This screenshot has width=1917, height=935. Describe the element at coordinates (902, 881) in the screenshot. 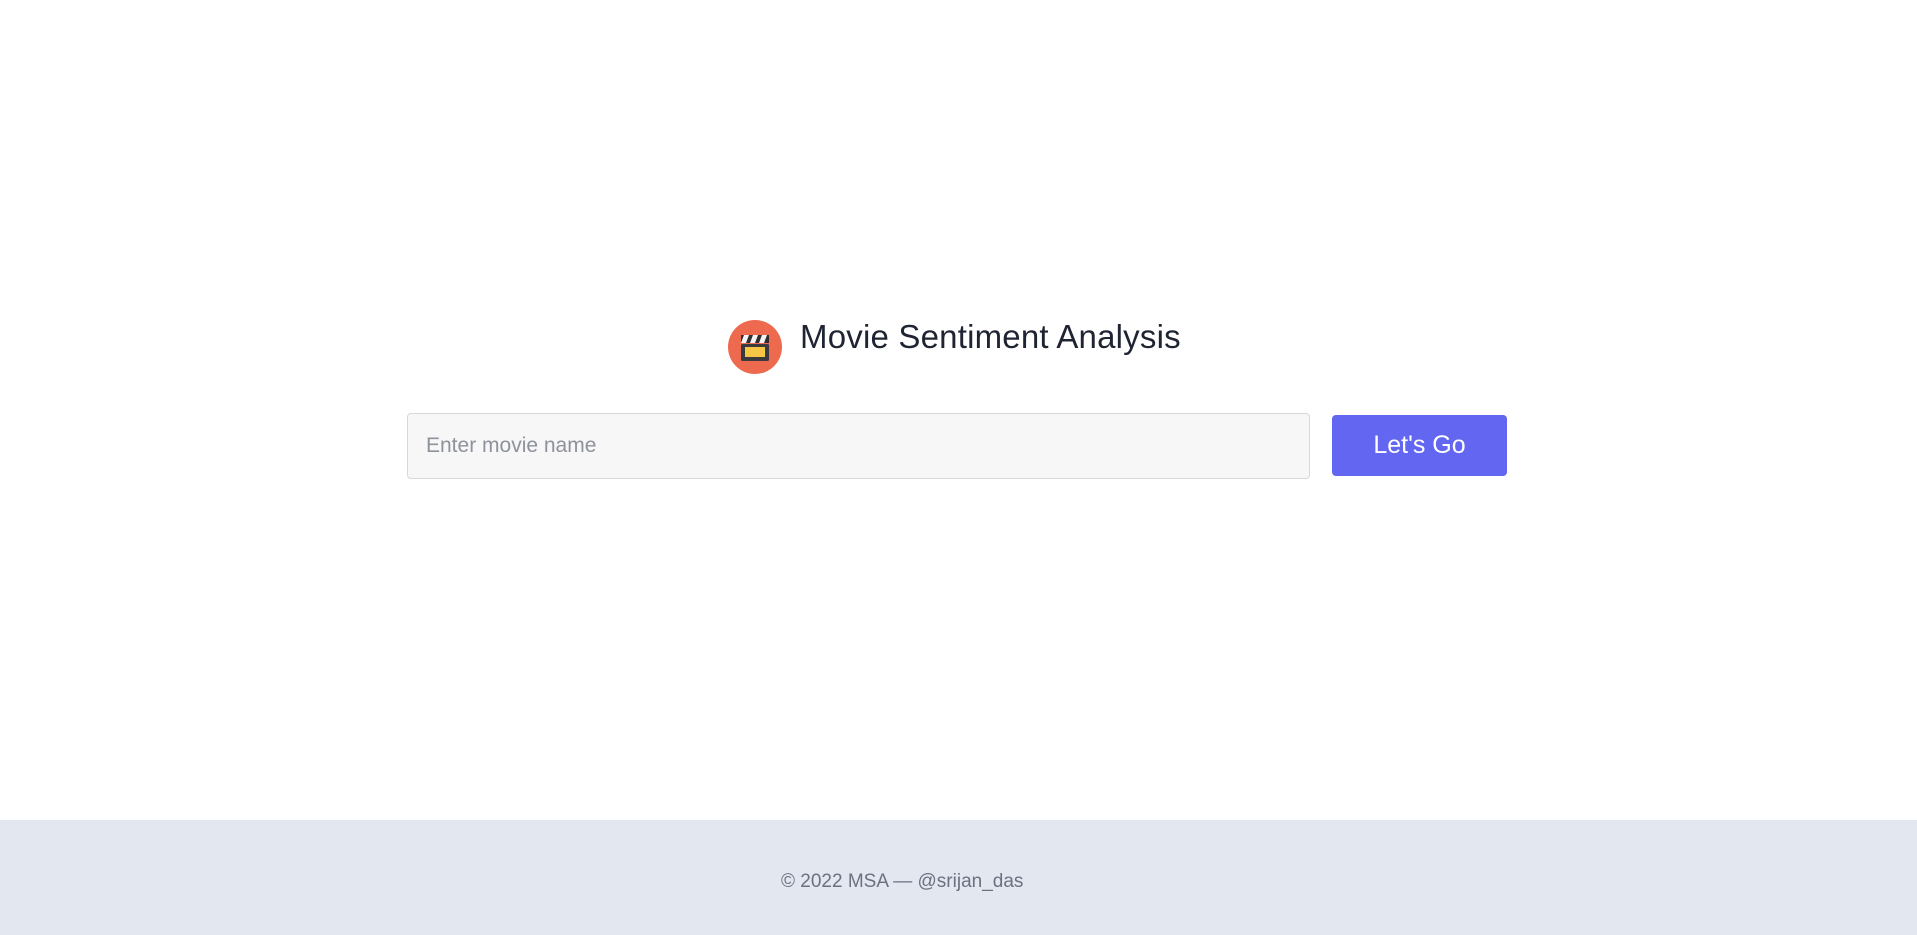

I see `footer-copyright: © 2022 MSA — @srijan_das` at that location.